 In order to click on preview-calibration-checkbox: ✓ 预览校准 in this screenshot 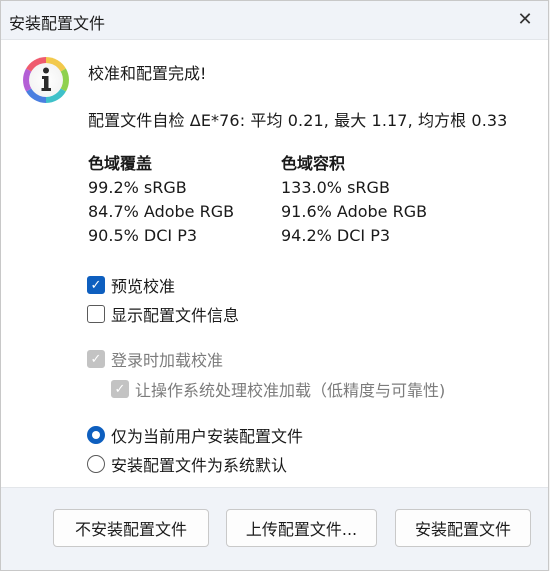, I will do `click(131, 285)`.